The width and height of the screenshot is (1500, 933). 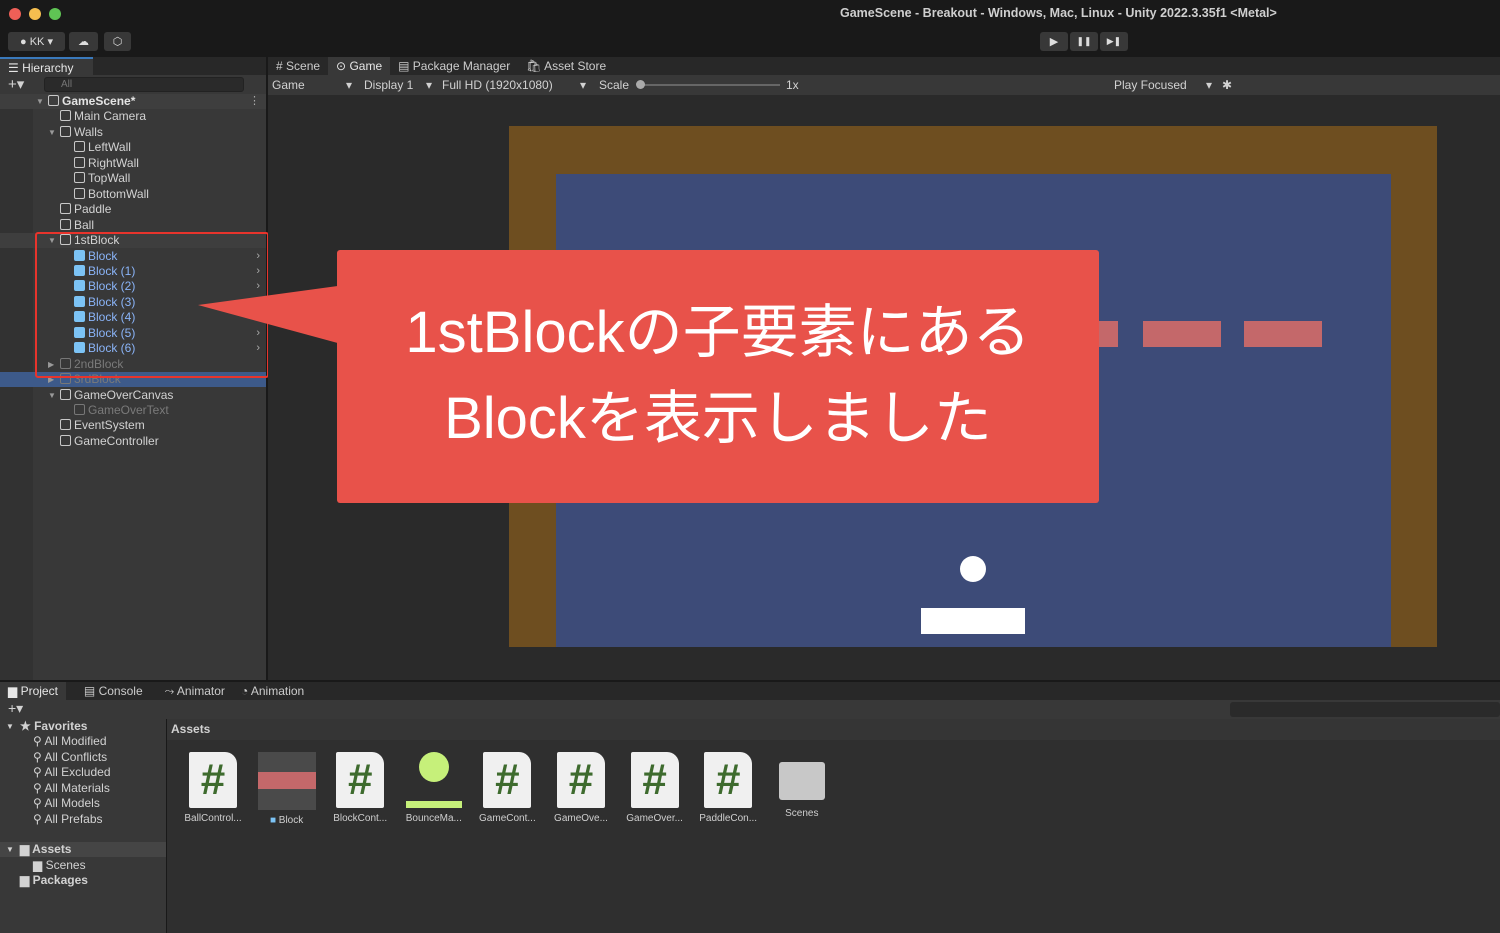 I want to click on item-label: Walls, so click(x=88, y=131).